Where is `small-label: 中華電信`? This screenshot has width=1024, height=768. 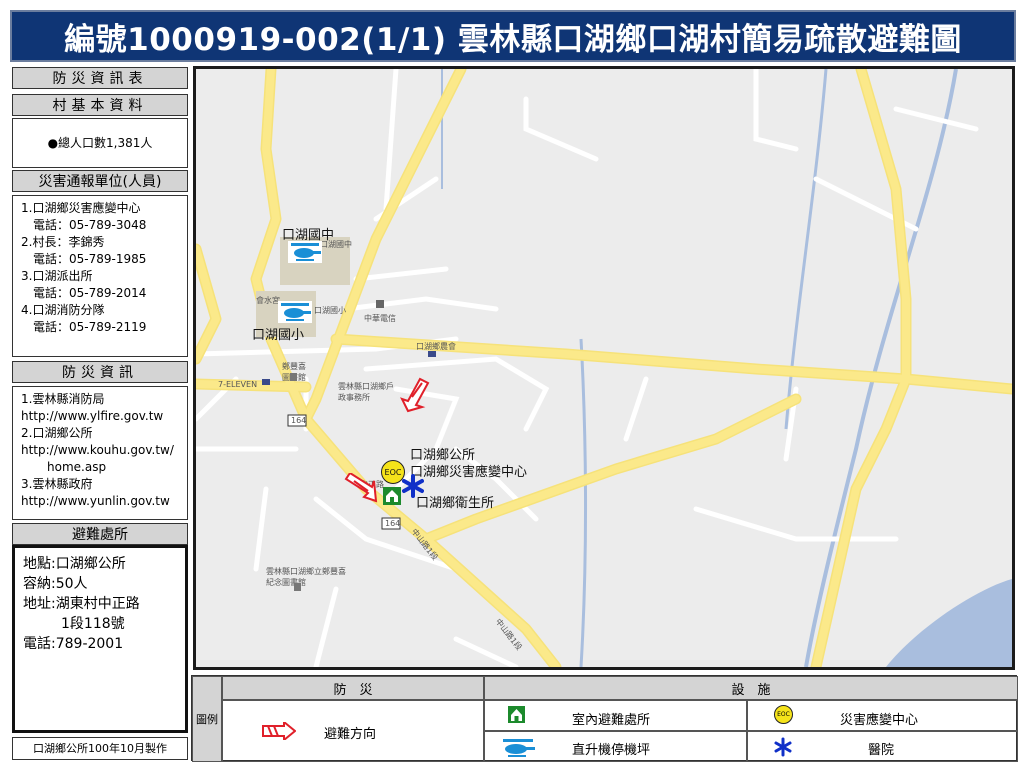 small-label: 中華電信 is located at coordinates (380, 318).